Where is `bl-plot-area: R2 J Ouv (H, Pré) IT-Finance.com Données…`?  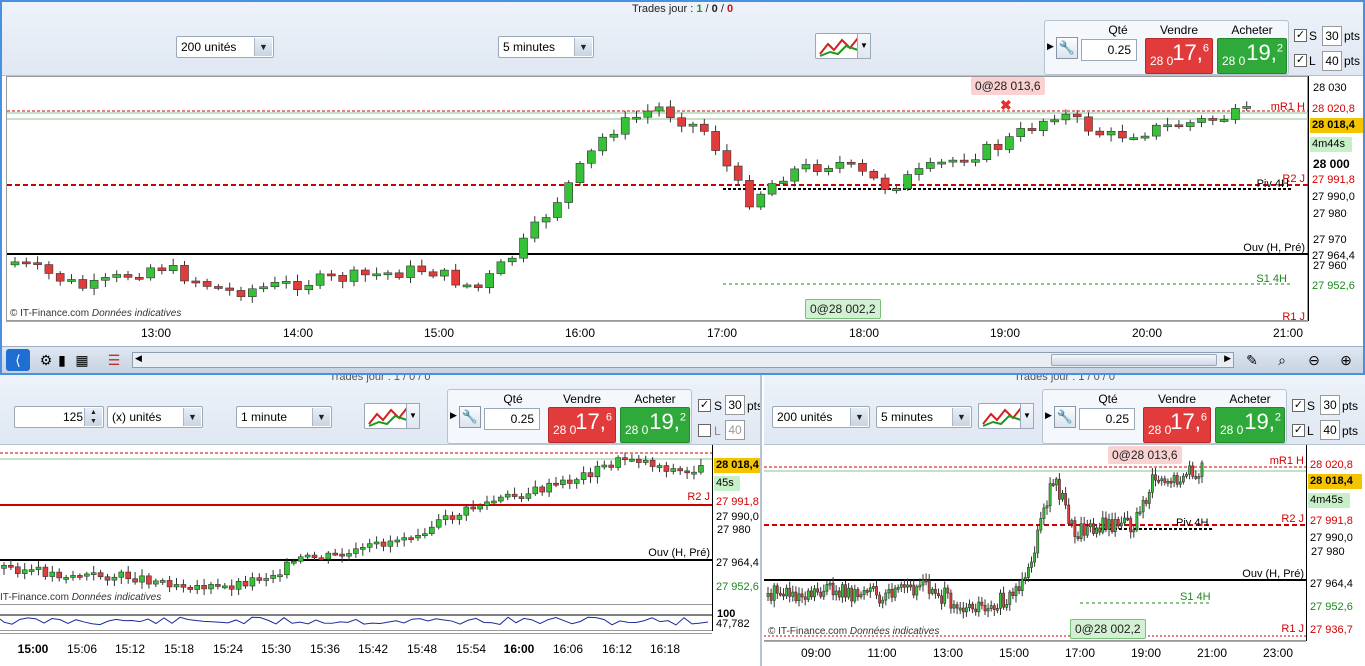
bl-plot-area: R2 J Ouv (H, Pré) IT-Finance.com Données… is located at coordinates (356, 525).